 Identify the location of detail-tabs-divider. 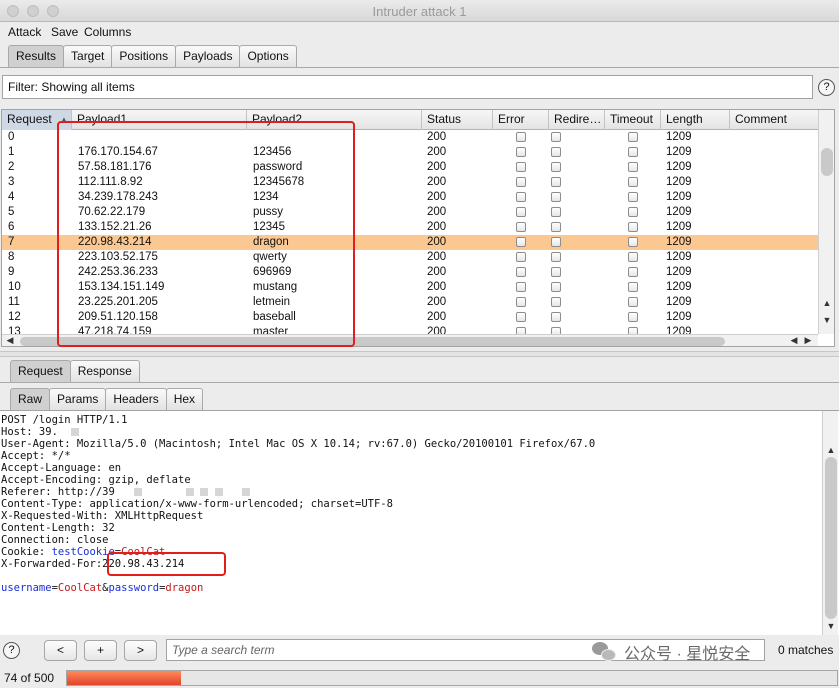
(419, 382).